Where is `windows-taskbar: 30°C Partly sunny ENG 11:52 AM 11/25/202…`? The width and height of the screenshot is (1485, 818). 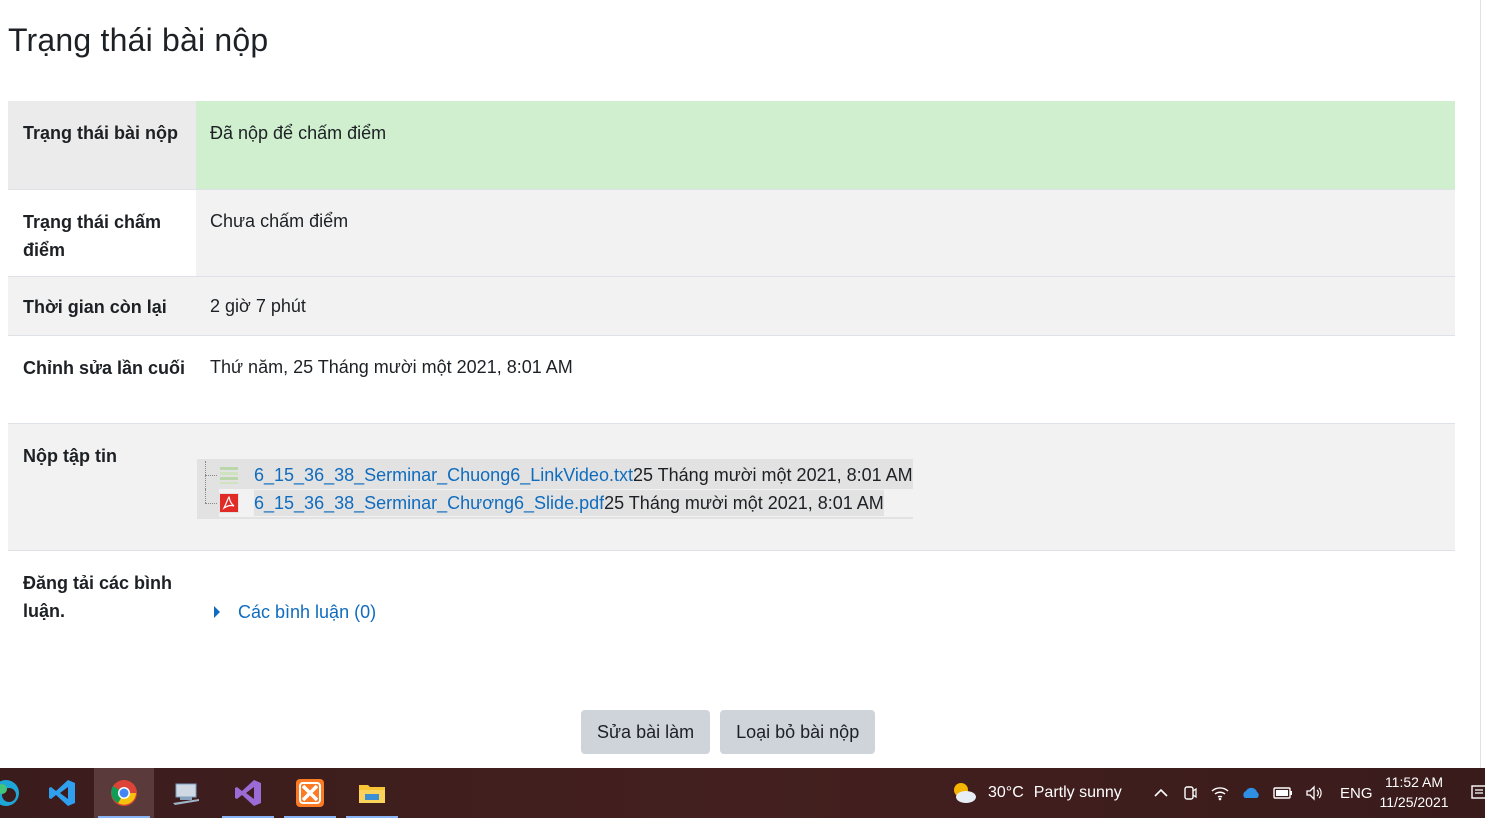 windows-taskbar: 30°C Partly sunny ENG 11:52 AM 11/25/202… is located at coordinates (742, 793).